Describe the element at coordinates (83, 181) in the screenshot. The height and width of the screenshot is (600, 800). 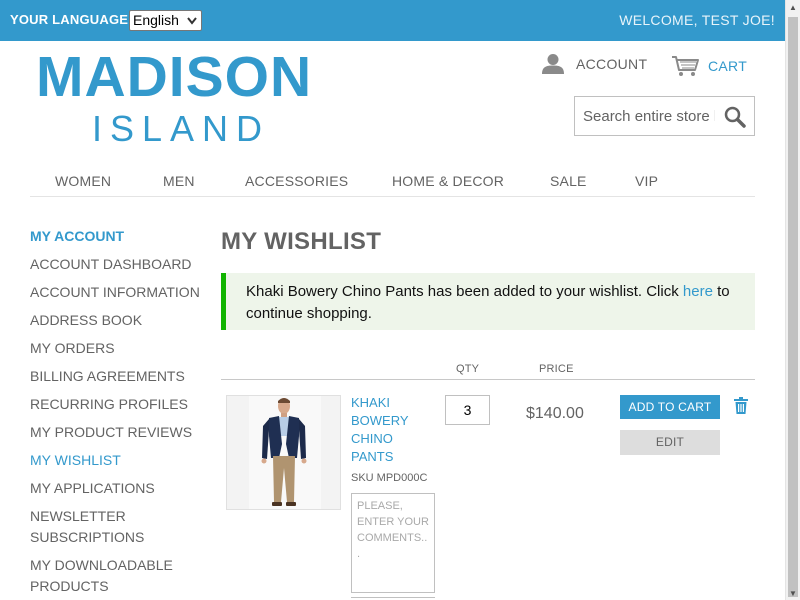
I see `nav-item-women: WOMEN` at that location.